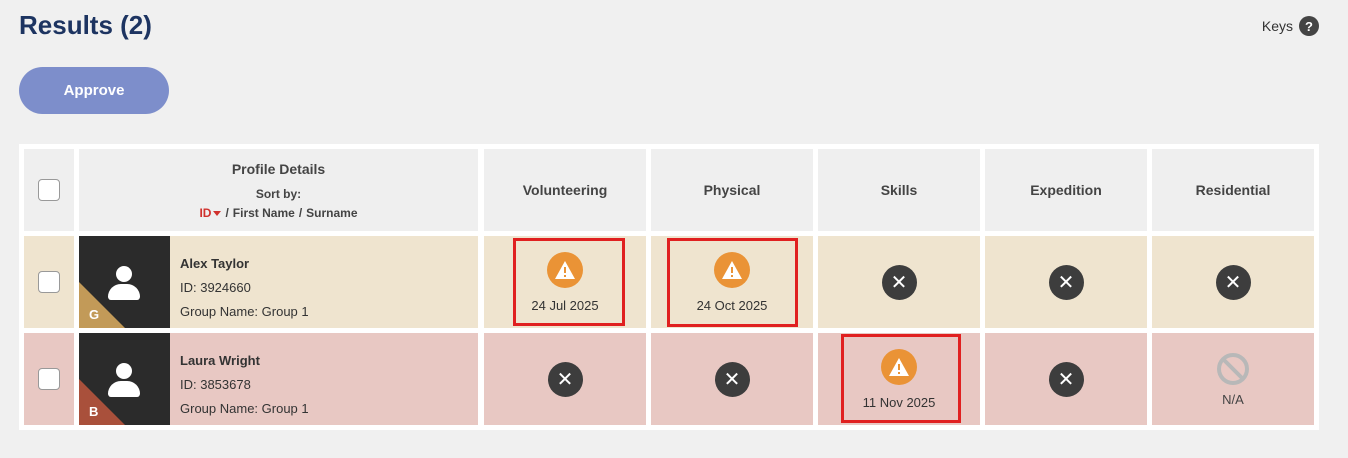 Image resolution: width=1348 pixels, height=458 pixels. I want to click on select-all-checkbox, so click(49, 190).